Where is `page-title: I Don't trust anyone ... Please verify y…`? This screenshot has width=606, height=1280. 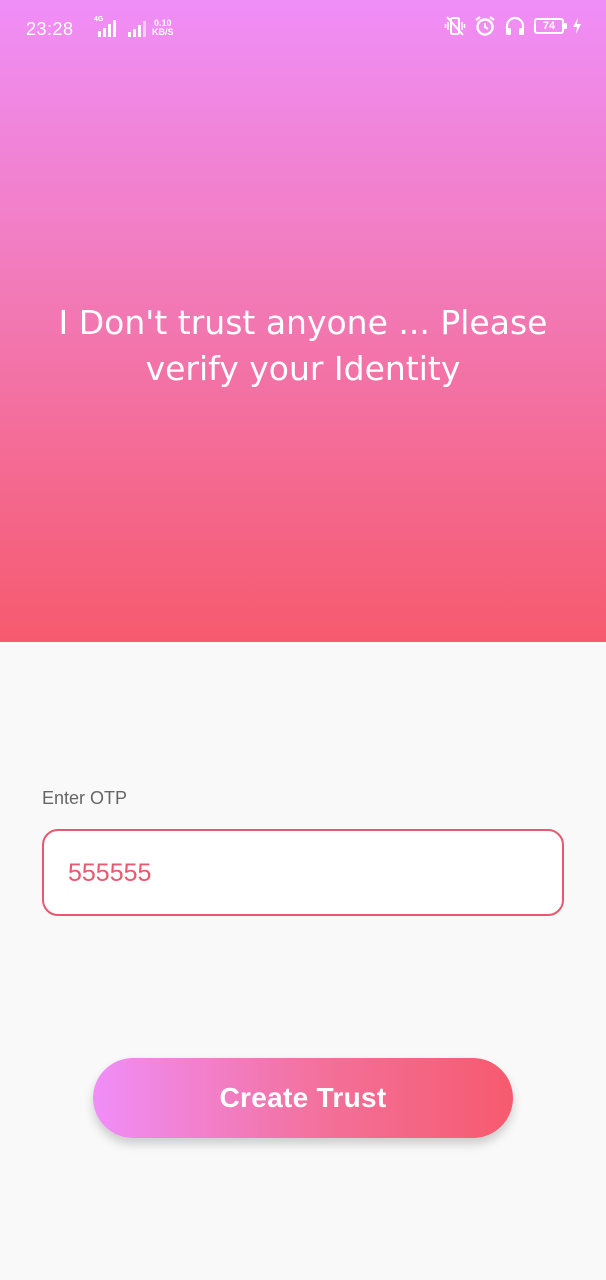 page-title: I Don't trust anyone ... Please verify y… is located at coordinates (303, 345).